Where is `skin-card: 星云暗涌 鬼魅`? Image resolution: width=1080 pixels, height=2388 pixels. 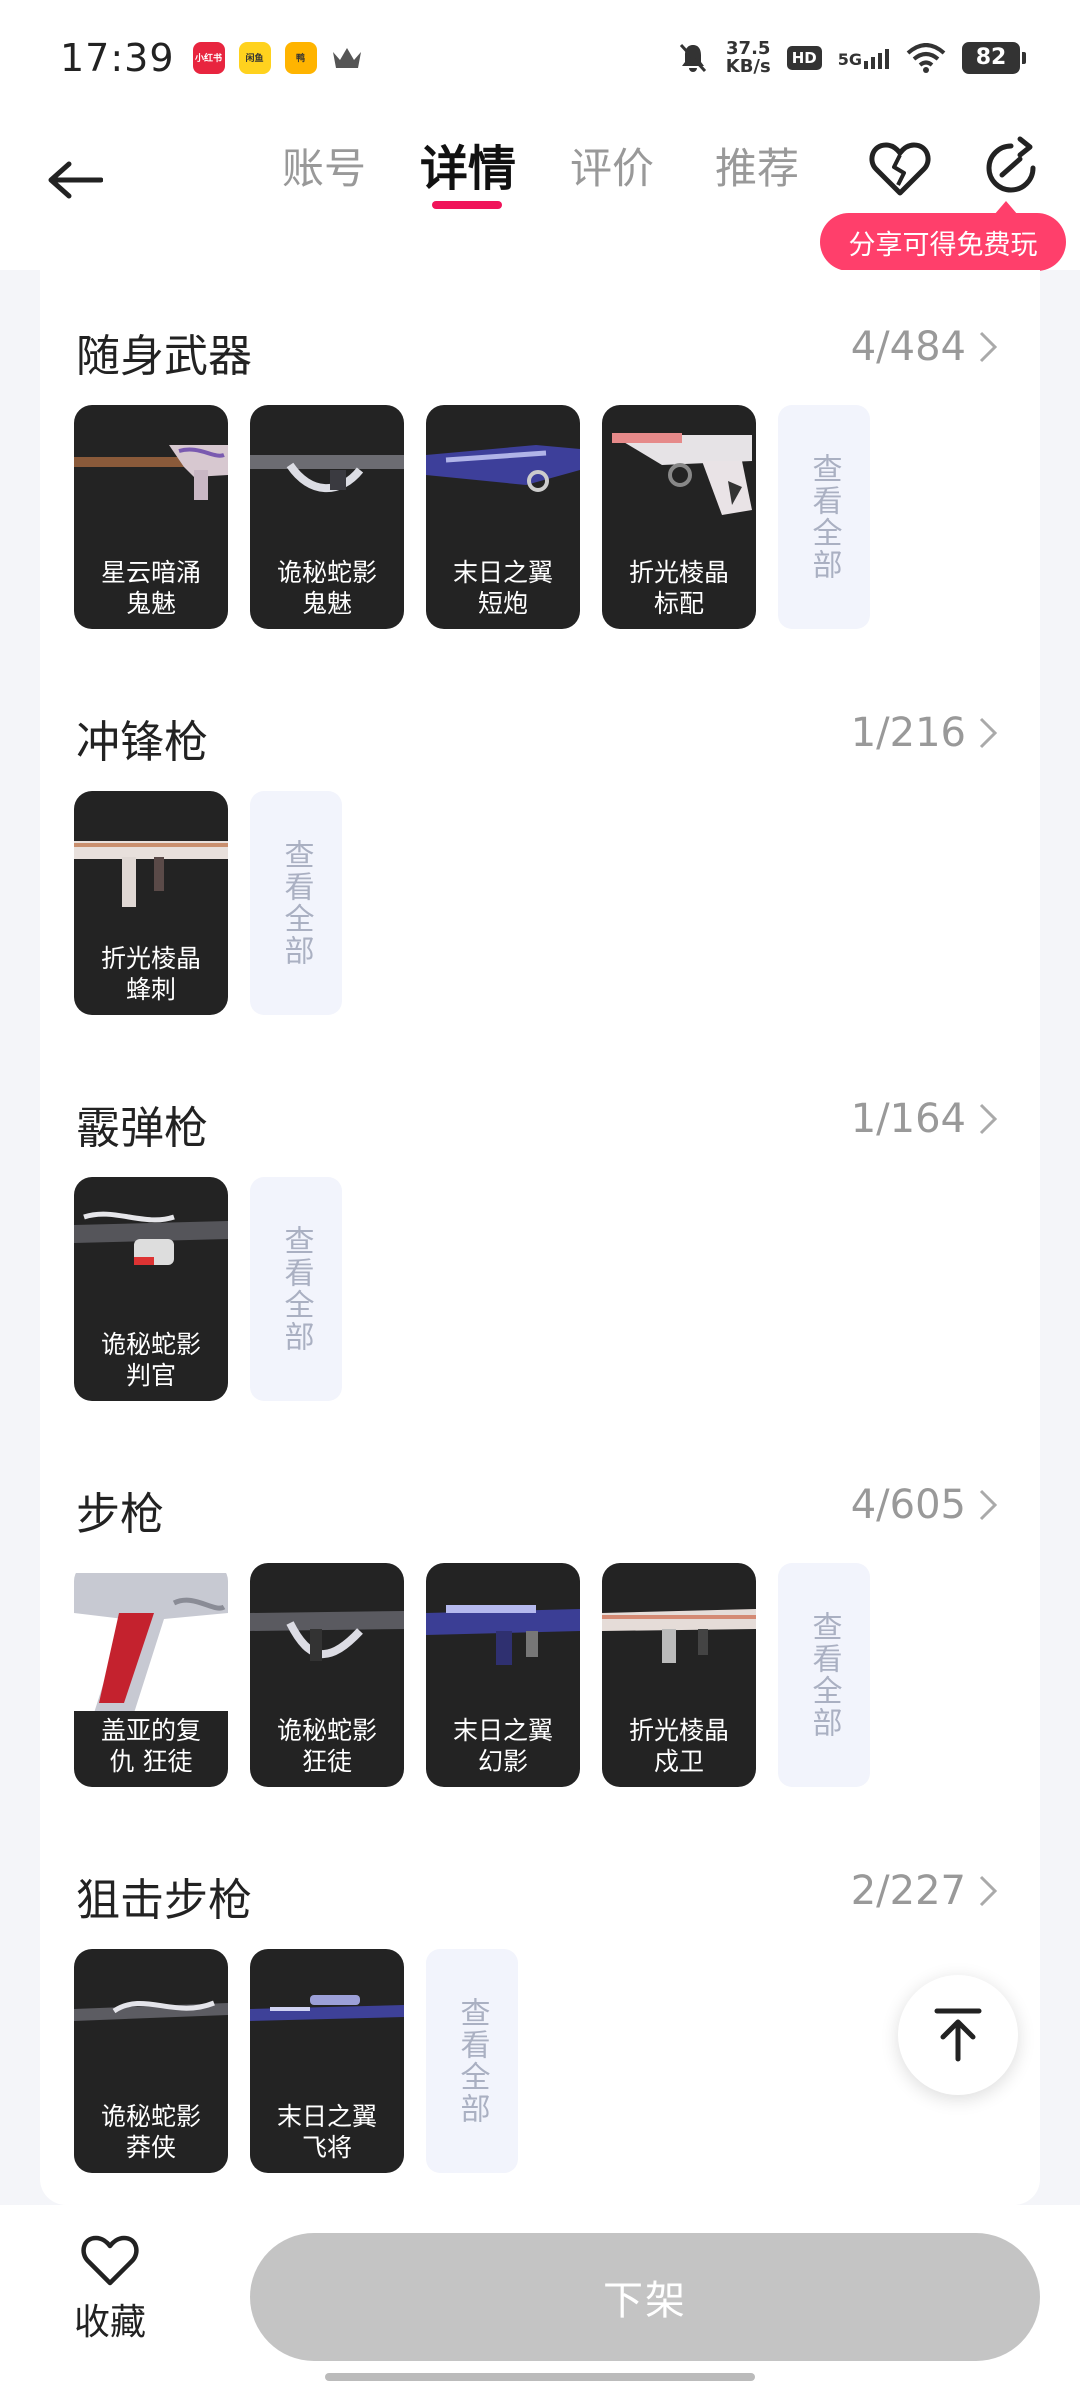
skin-card: 星云暗涌 鬼魅 is located at coordinates (151, 517).